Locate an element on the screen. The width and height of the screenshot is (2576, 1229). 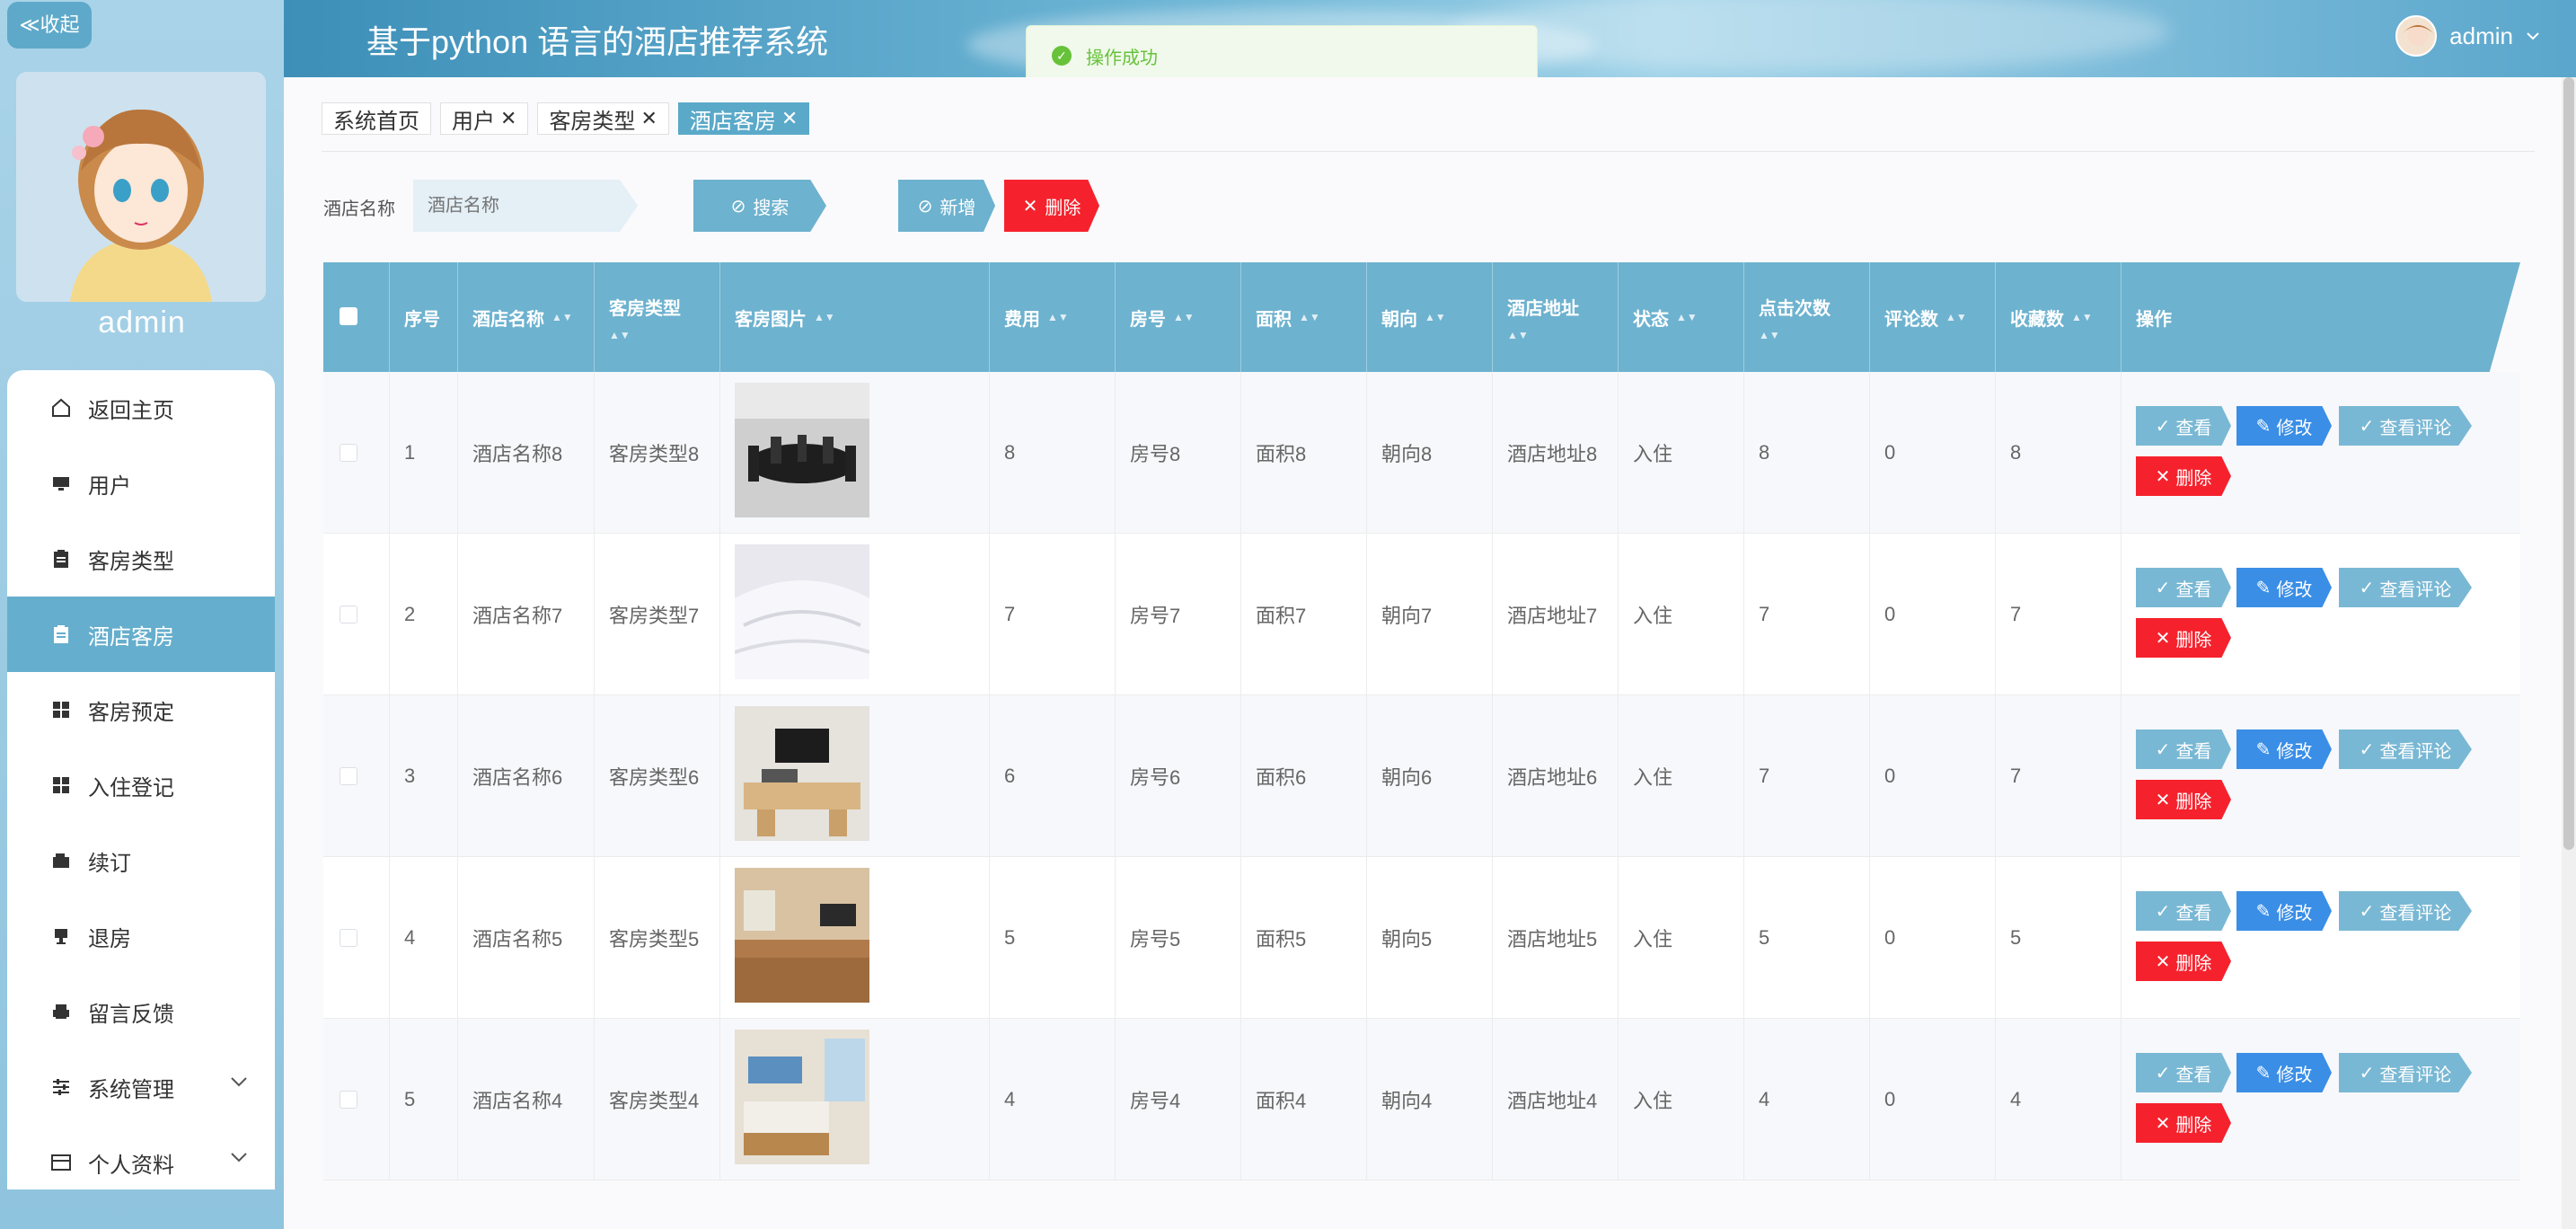
scrollbar-thumb is located at coordinates (2568, 463).